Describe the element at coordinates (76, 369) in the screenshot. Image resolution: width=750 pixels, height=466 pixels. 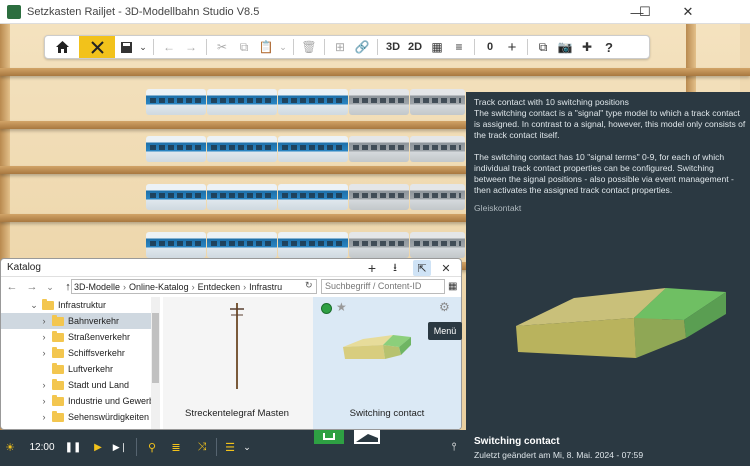
I see `tree-item: Luftverkehr` at that location.